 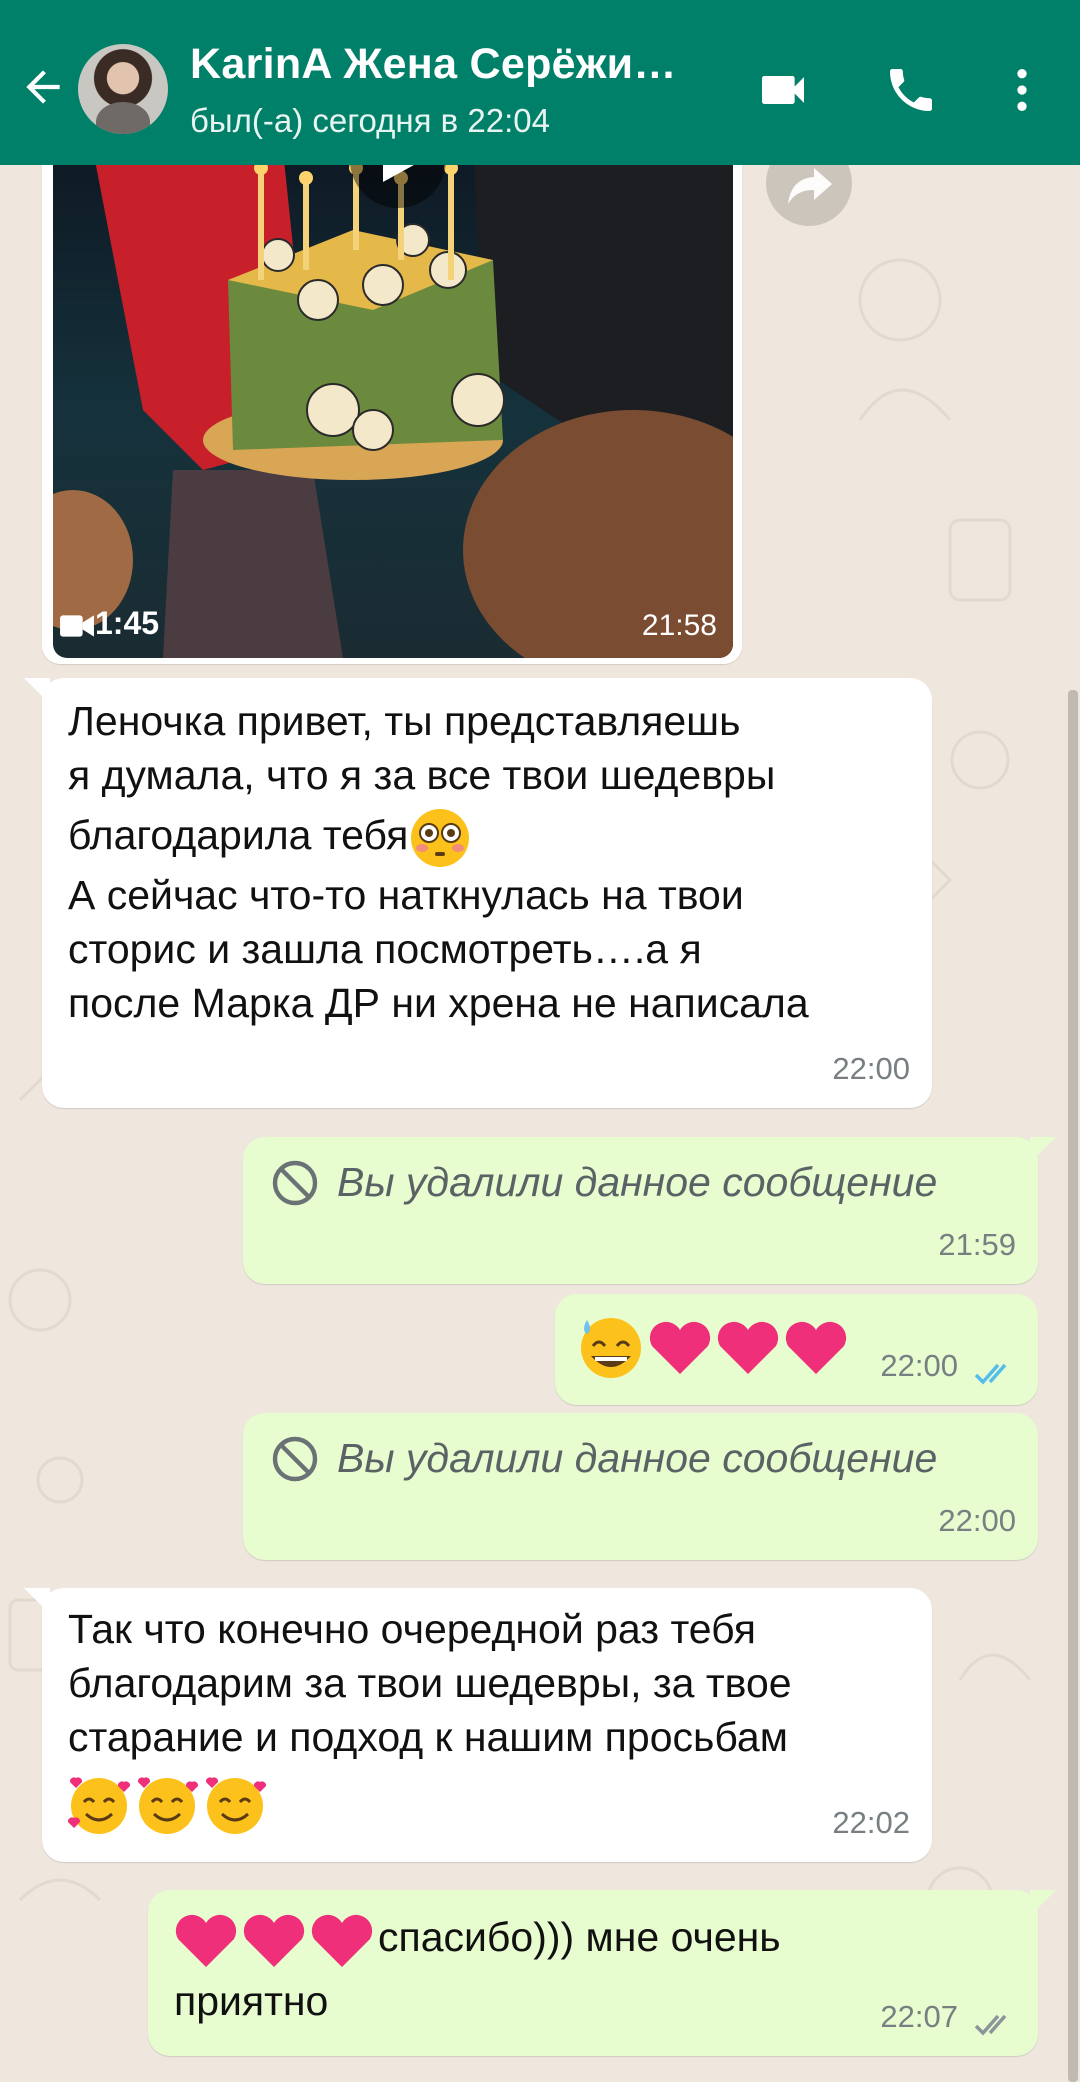 I want to click on message-time: 22:07, so click(x=919, y=2016).